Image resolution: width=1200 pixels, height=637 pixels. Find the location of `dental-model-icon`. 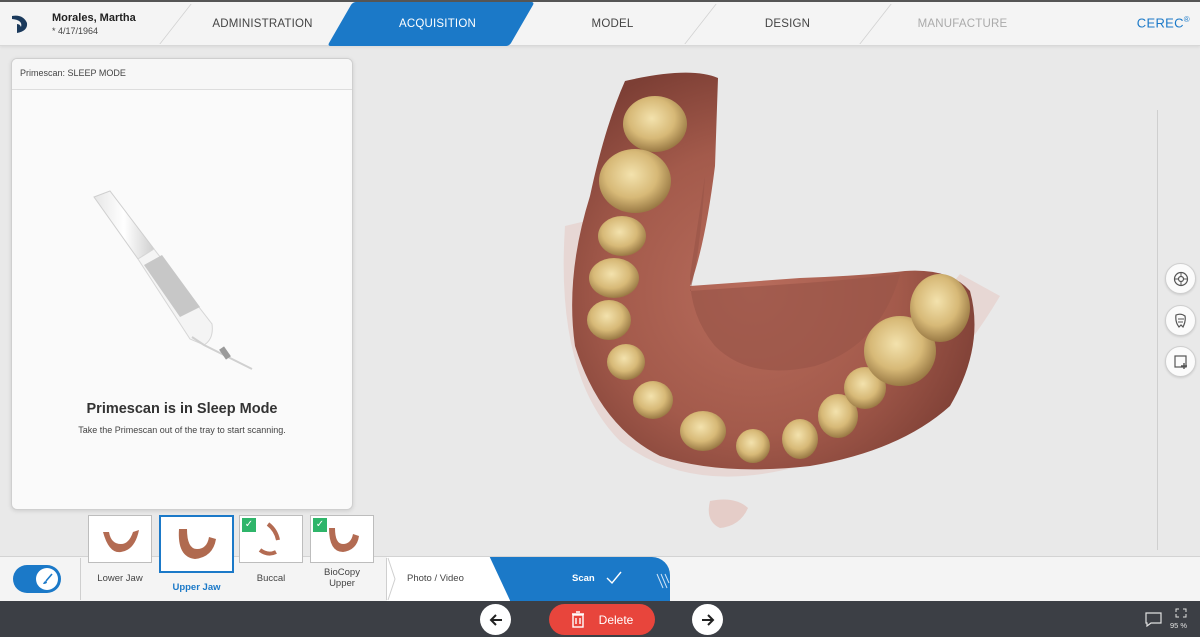

dental-model-icon is located at coordinates (1180, 320).